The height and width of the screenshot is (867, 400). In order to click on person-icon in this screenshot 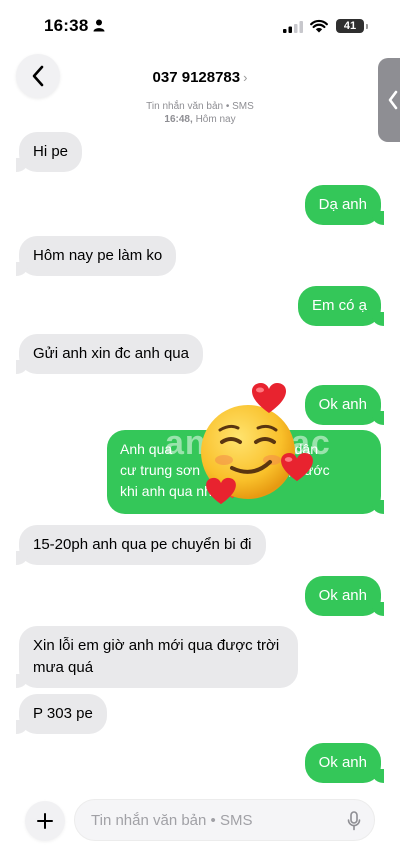, I will do `click(99, 25)`.